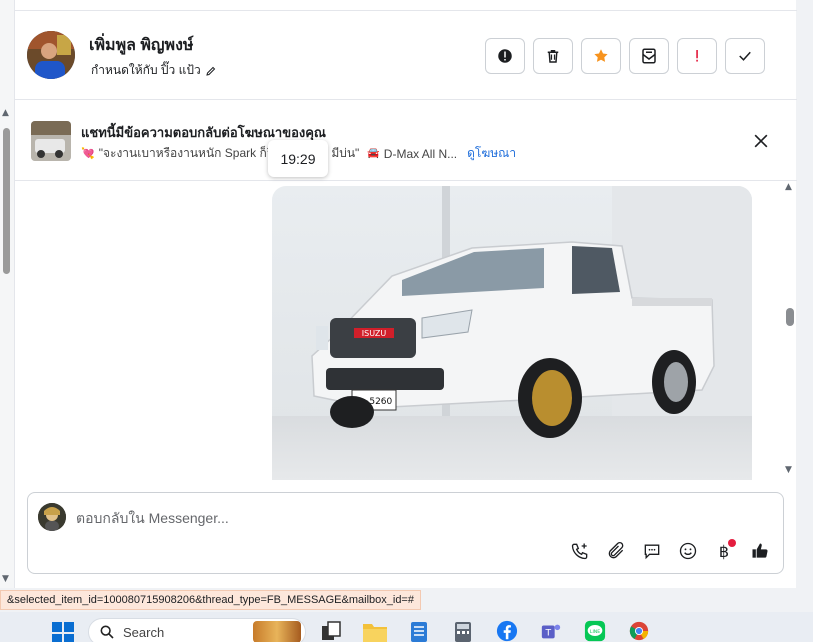 Image resolution: width=813 pixels, height=642 pixels. What do you see at coordinates (7, 294) in the screenshot?
I see `page-scrollbar: ▲ ▼` at bounding box center [7, 294].